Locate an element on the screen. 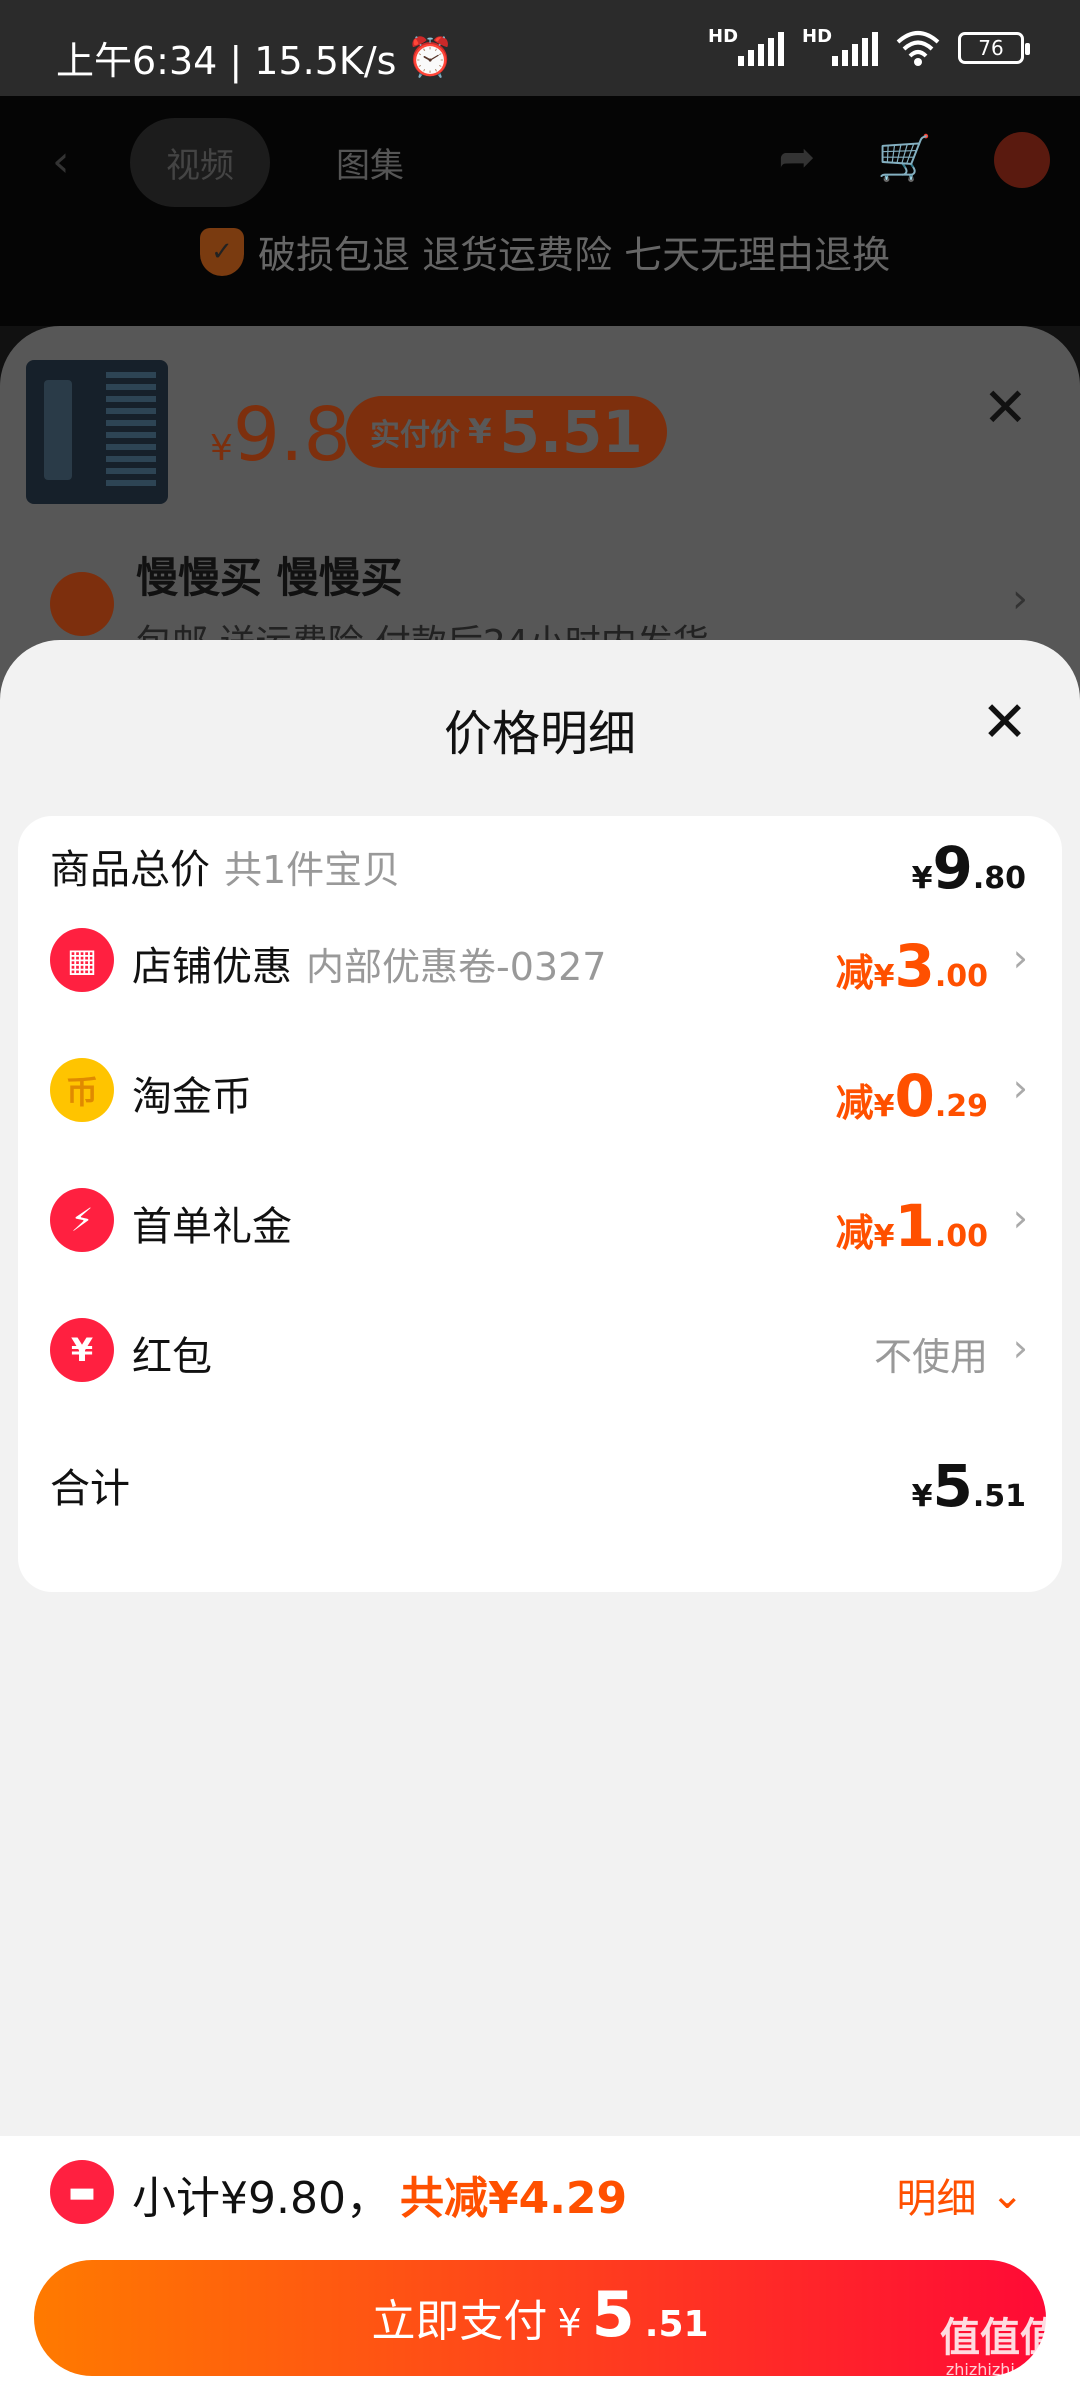  total-value: ¥5.51 is located at coordinates (968, 1486).